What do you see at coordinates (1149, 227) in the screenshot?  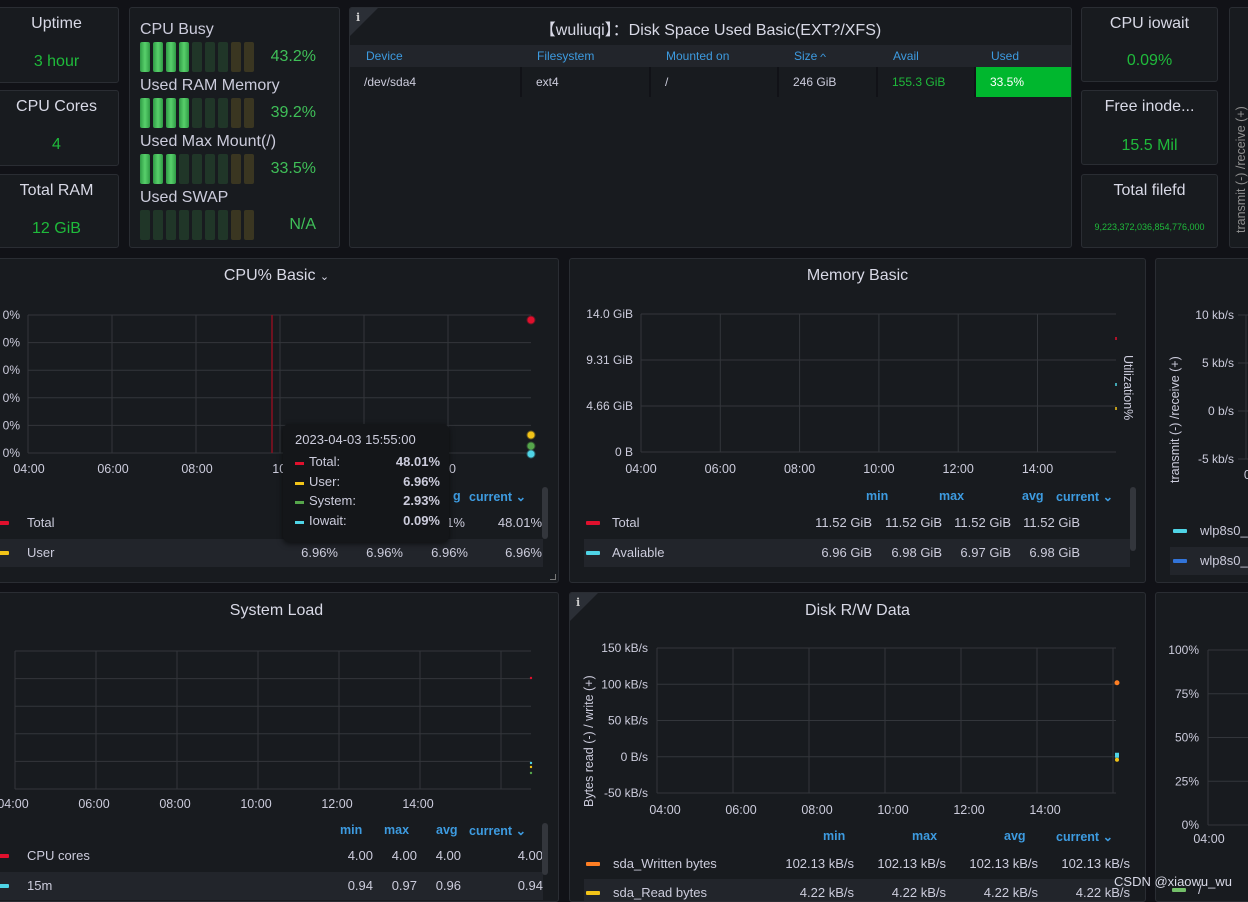 I see `total-filefd-value: 9,223,372,036,854,776,000` at bounding box center [1149, 227].